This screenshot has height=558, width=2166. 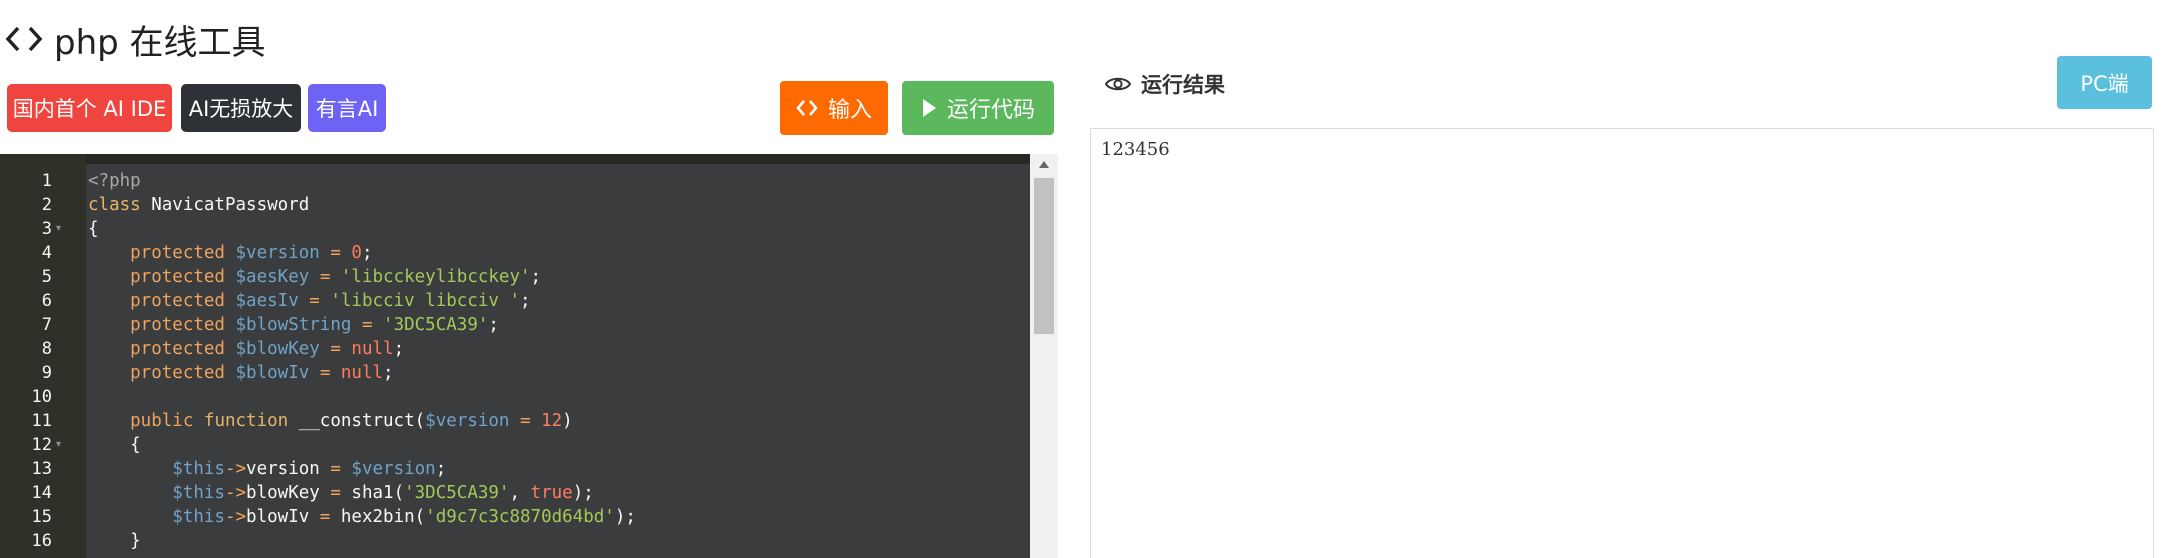 I want to click on code-token: $aesKey, so click(x=272, y=277).